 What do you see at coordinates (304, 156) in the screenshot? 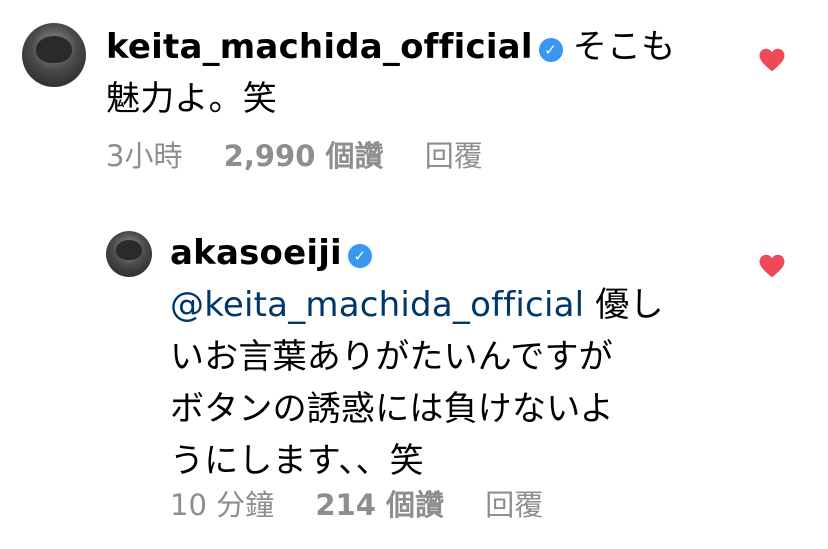
I see `like-count: 2,990 個讚` at bounding box center [304, 156].